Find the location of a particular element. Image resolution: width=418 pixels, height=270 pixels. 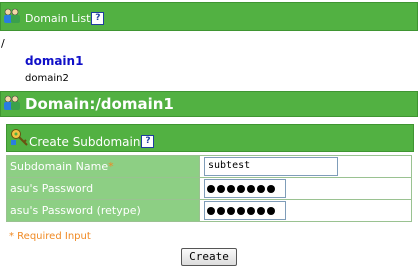

domain-list-title: Domain List? is located at coordinates (65, 18).